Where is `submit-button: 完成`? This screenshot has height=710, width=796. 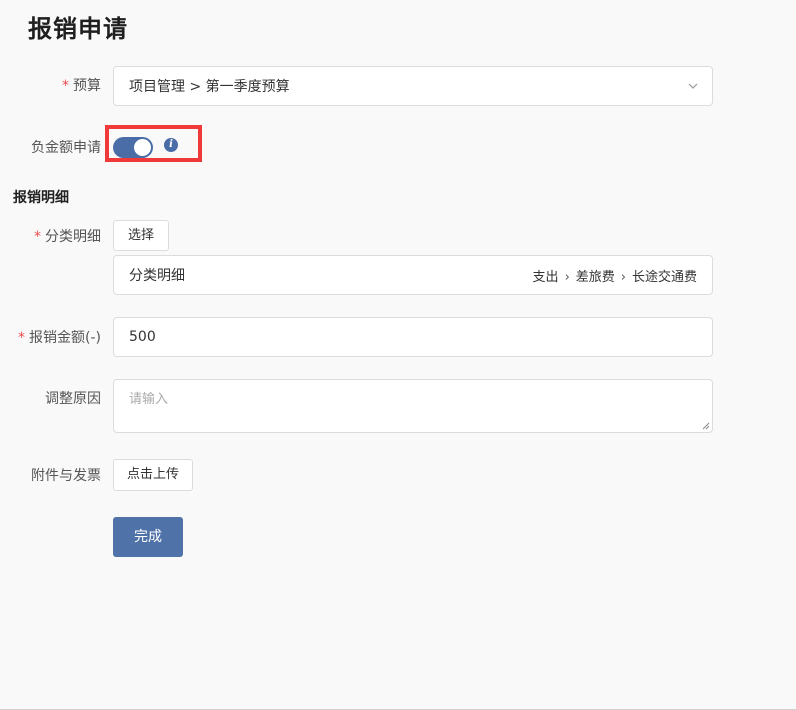 submit-button: 完成 is located at coordinates (148, 537).